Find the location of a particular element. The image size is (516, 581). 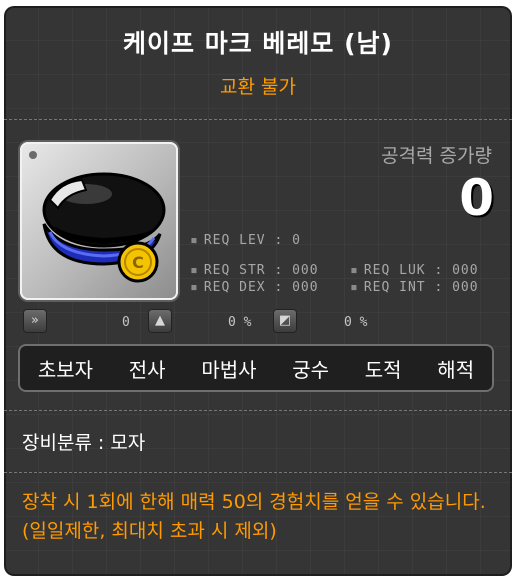

req-dex: REQ DEX : 000 is located at coordinates (254, 287).